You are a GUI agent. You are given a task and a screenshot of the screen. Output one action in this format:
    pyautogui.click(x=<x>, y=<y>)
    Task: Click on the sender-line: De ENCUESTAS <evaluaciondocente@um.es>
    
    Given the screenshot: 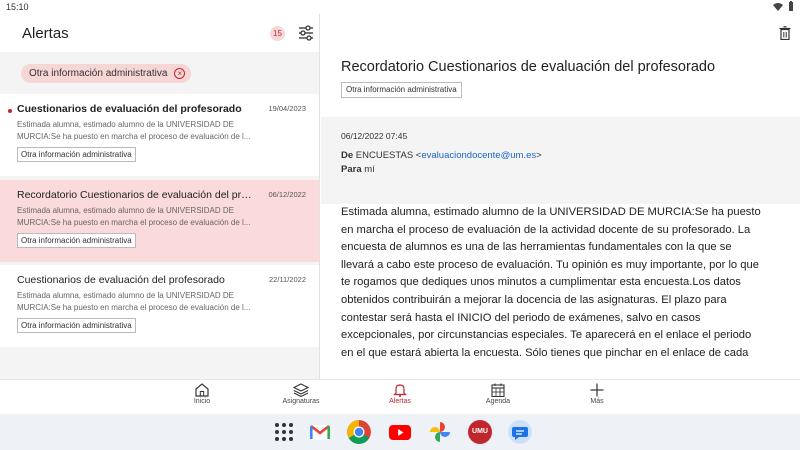 What is the action you would take?
    pyautogui.click(x=441, y=155)
    